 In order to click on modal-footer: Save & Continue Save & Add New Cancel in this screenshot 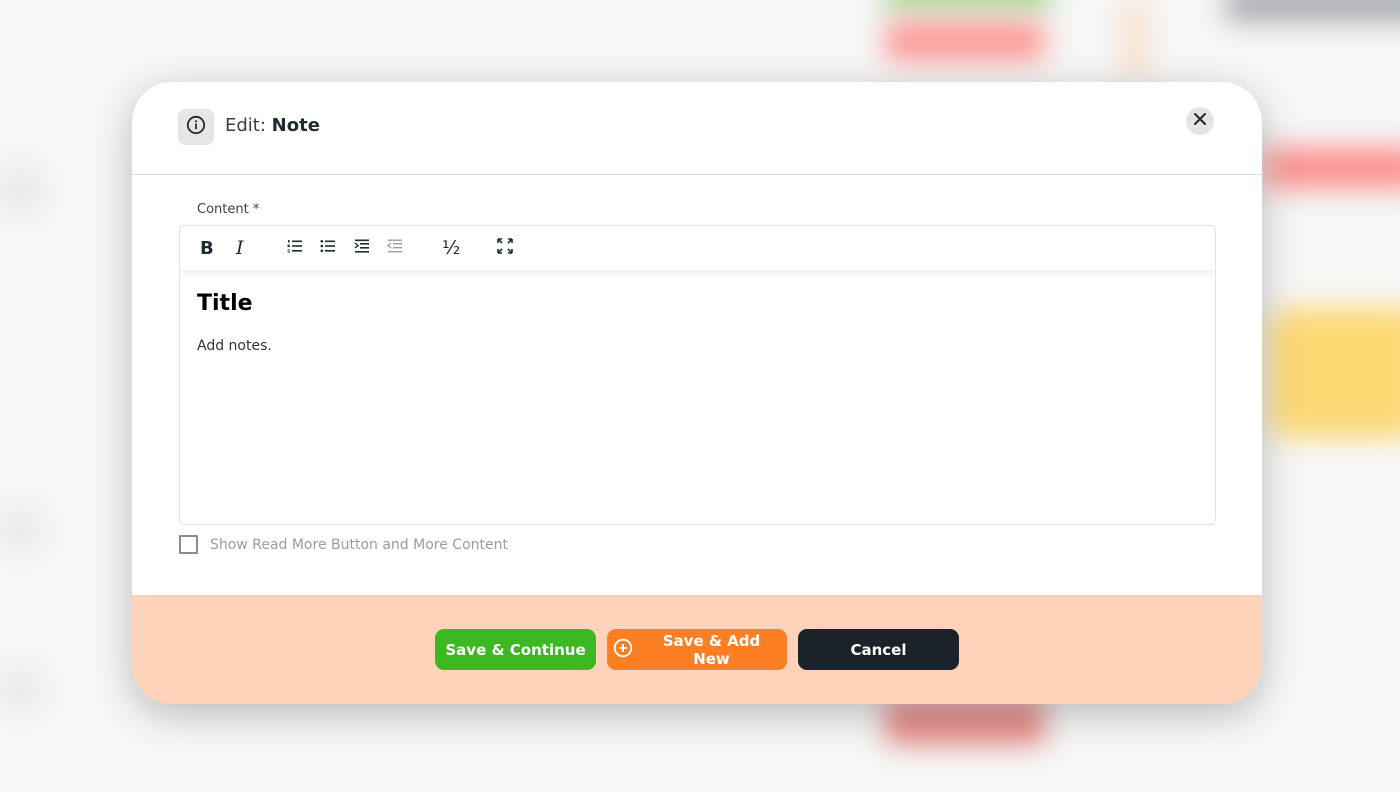, I will do `click(697, 649)`.